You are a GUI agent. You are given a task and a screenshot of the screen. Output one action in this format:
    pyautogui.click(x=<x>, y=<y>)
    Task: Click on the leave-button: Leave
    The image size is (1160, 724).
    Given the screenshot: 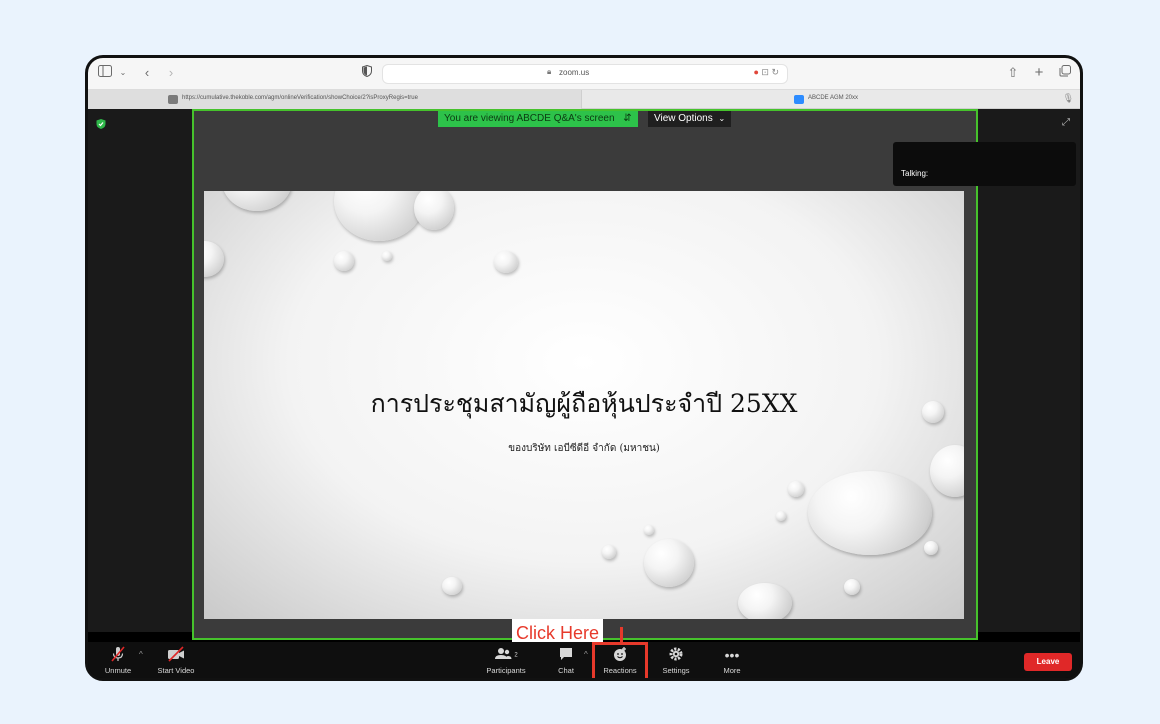 What is the action you would take?
    pyautogui.click(x=1048, y=662)
    